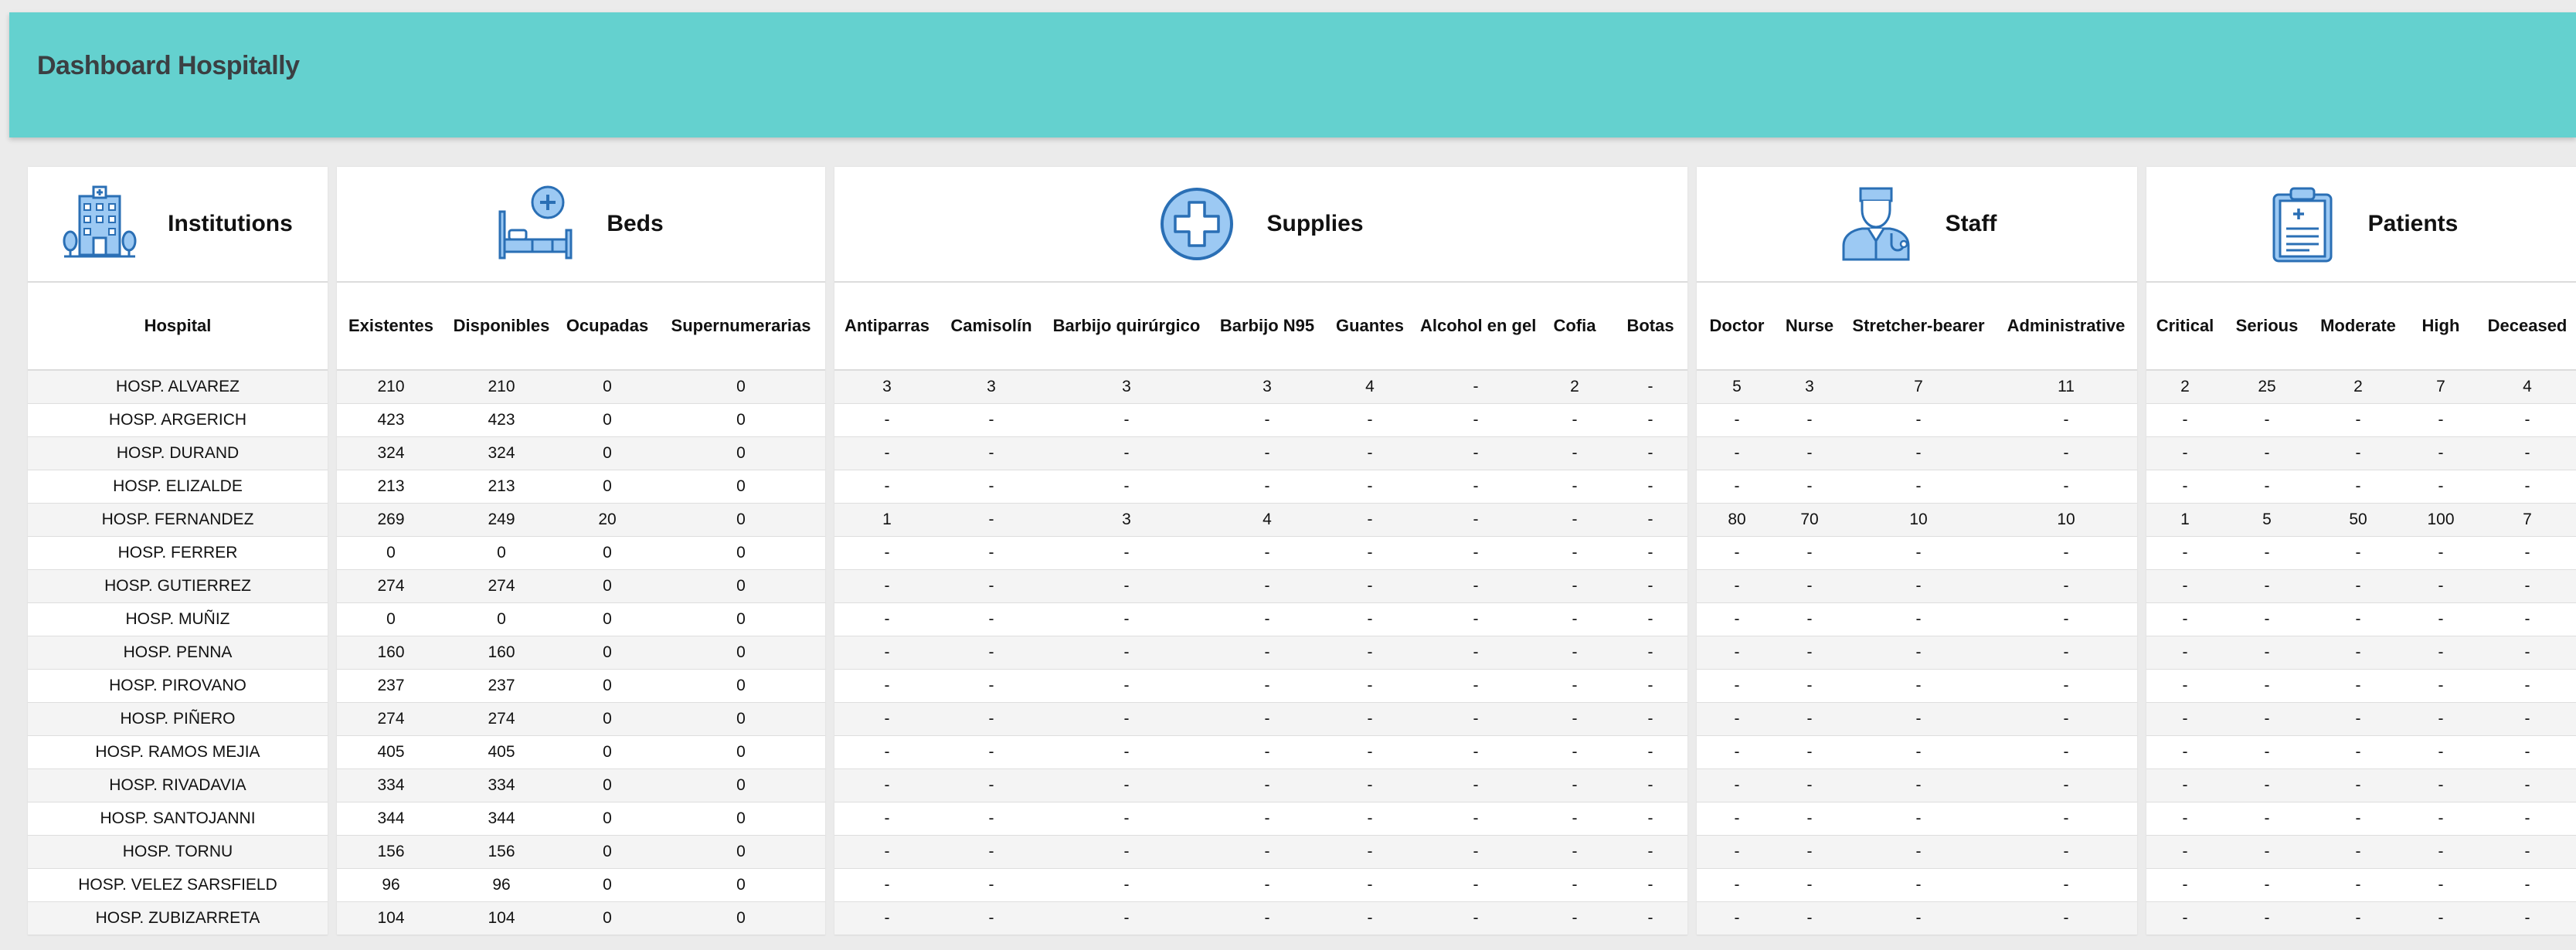 This screenshot has width=2576, height=950. What do you see at coordinates (230, 223) in the screenshot?
I see `institutions-title: Institutions` at bounding box center [230, 223].